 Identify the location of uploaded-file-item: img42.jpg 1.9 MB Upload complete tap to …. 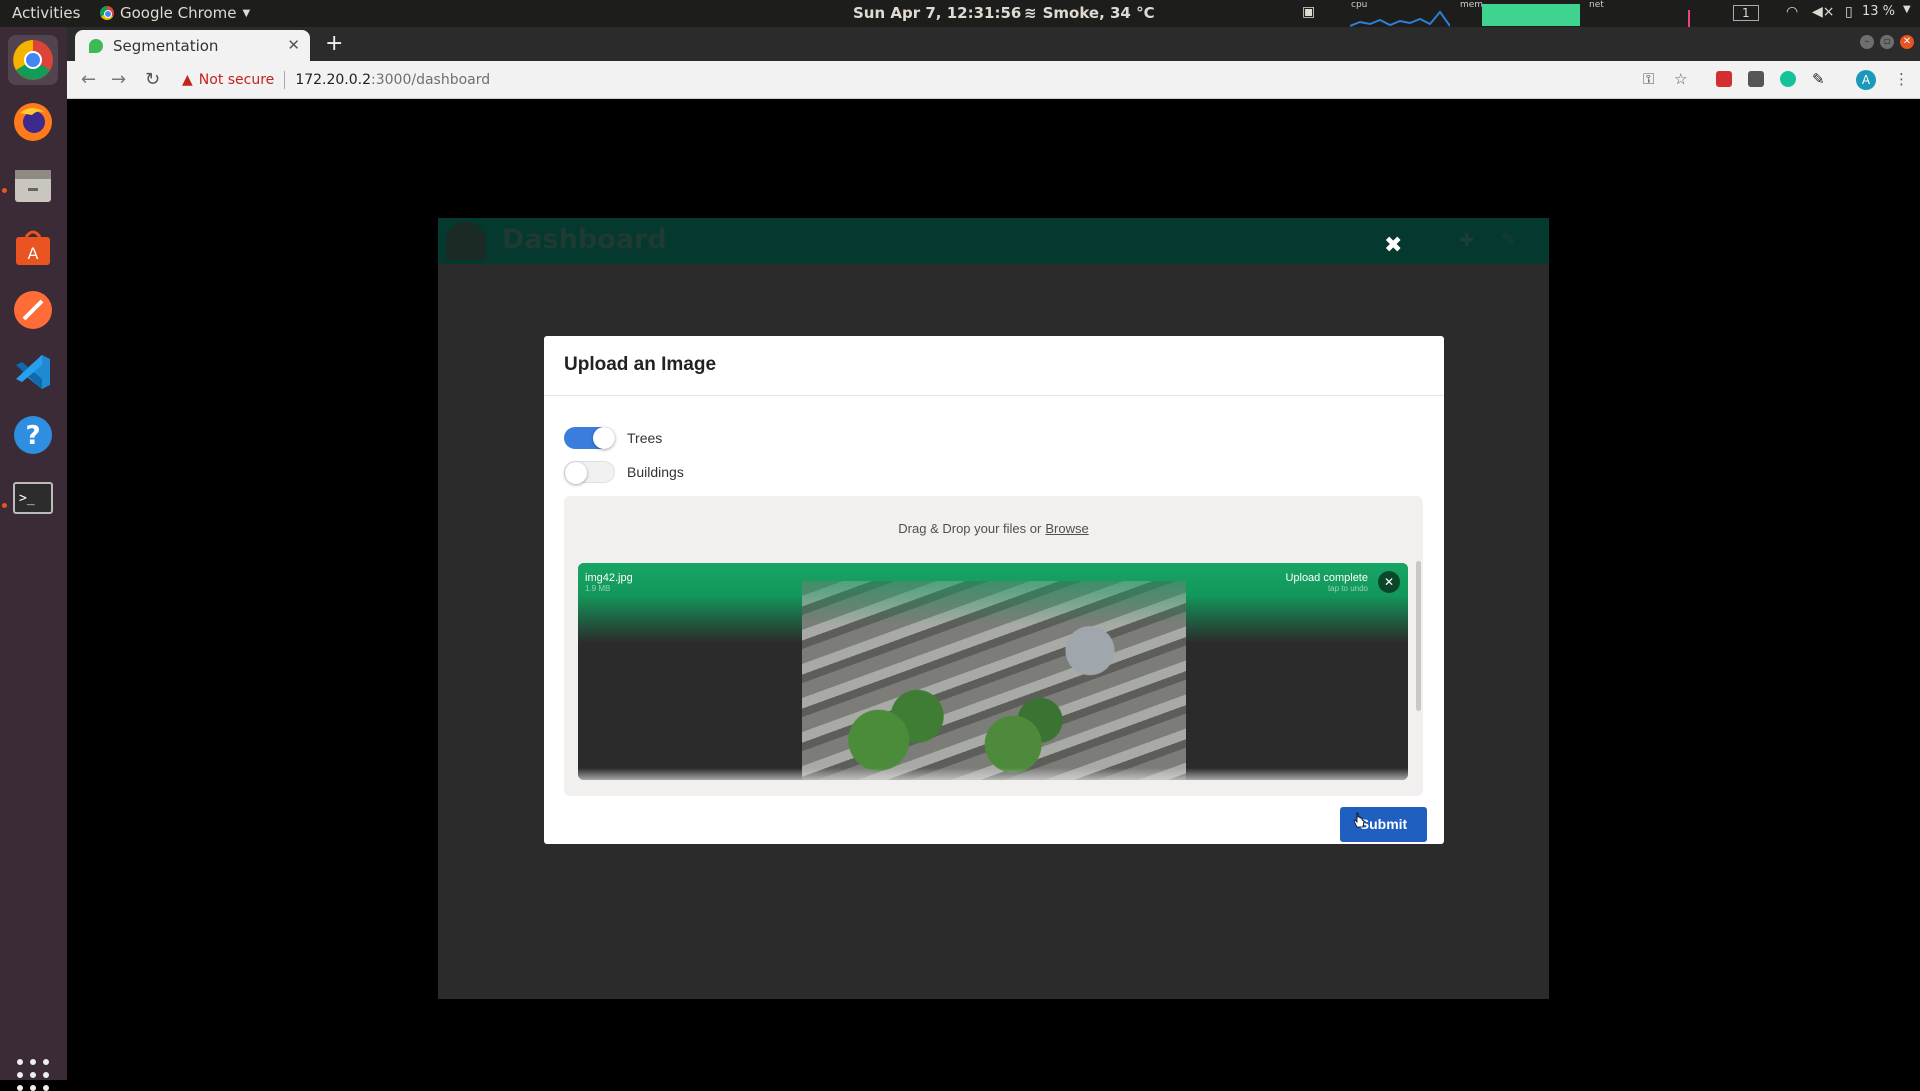
(993, 671).